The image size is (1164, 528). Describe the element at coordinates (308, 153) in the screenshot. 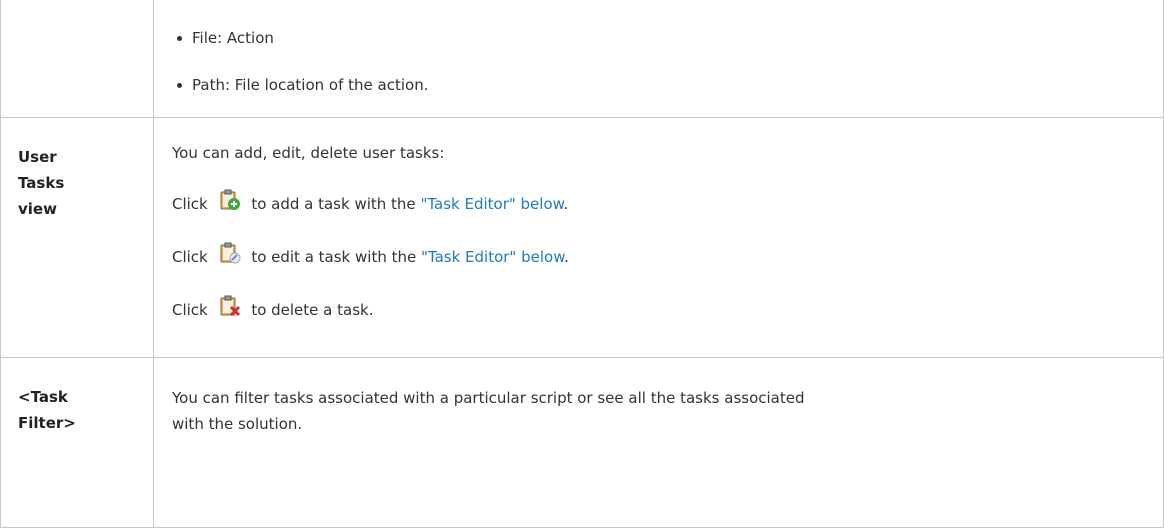

I see `intro-text: You can add, edit, delete user tasks:` at that location.